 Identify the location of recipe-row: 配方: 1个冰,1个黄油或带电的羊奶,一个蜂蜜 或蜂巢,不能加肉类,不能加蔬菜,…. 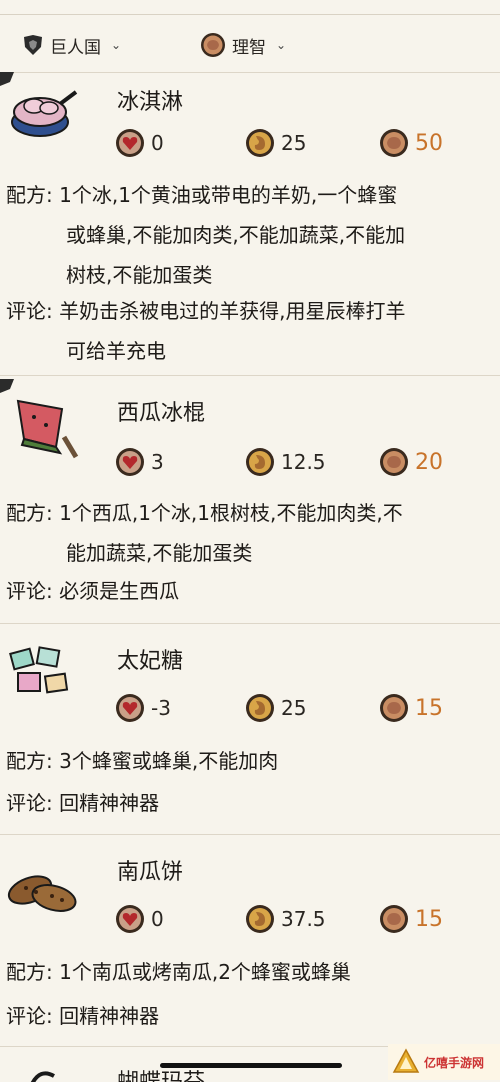
(251, 235).